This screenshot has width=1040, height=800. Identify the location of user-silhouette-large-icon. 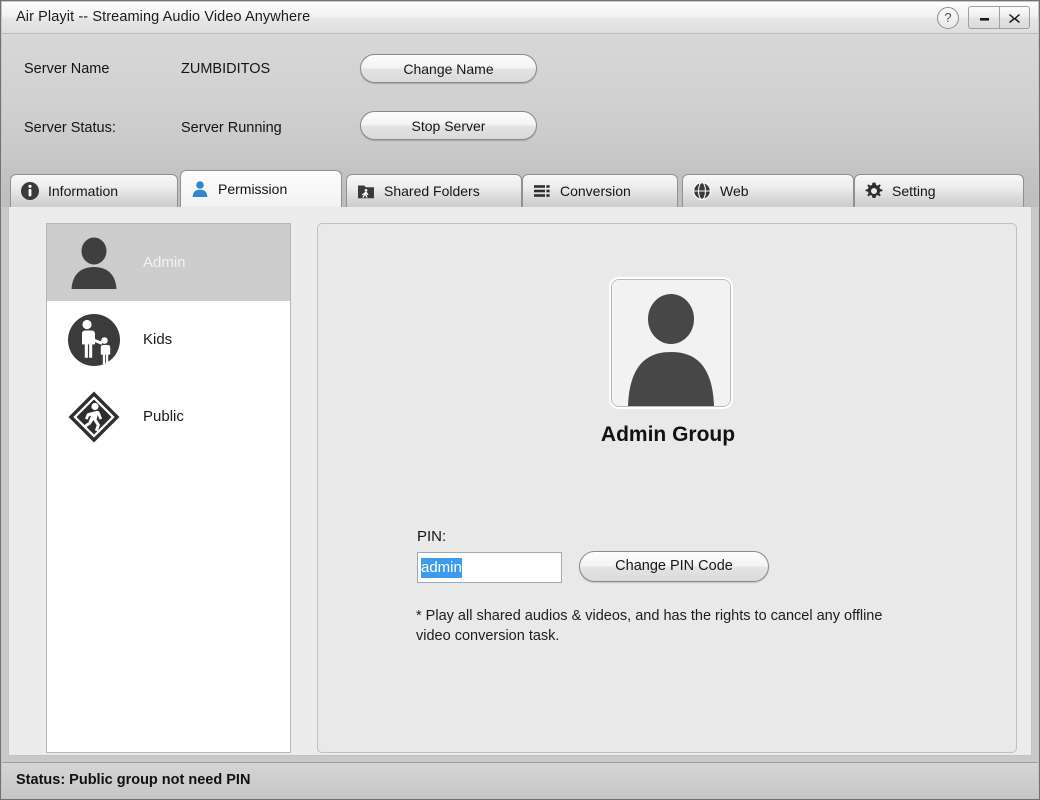
(671, 343).